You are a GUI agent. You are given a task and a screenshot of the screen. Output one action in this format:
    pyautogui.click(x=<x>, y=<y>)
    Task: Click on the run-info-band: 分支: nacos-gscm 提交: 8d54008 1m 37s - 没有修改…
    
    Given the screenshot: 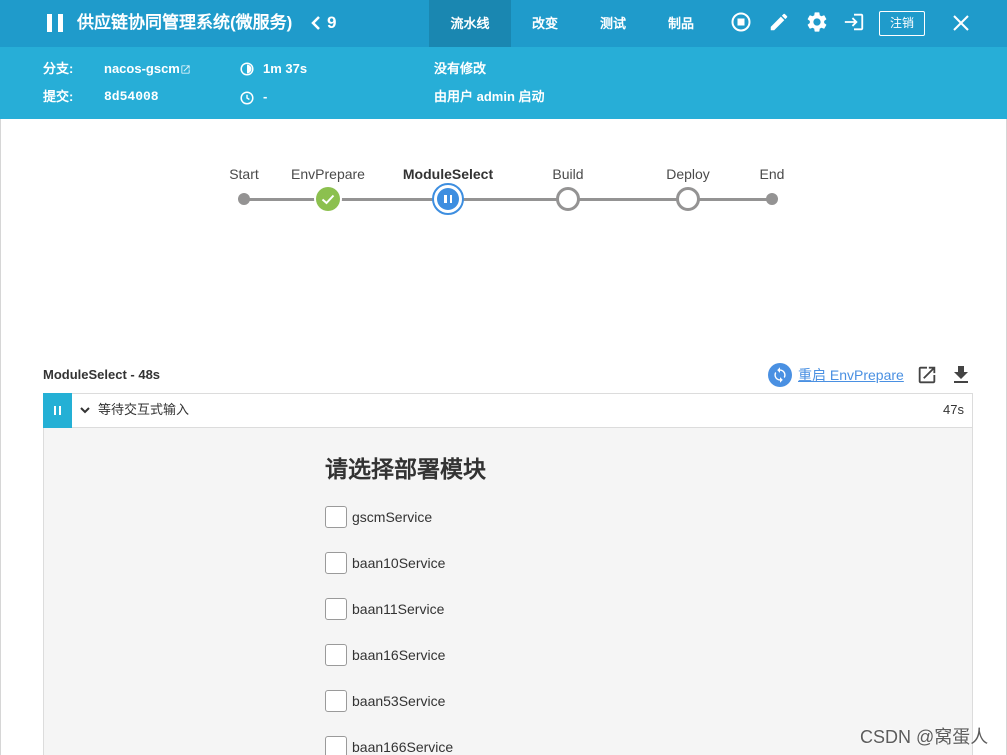 What is the action you would take?
    pyautogui.click(x=503, y=83)
    